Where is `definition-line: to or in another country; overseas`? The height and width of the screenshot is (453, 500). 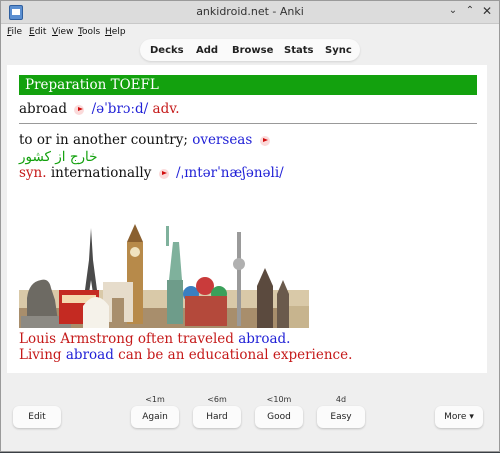
definition-line: to or in another country; overseas is located at coordinates (146, 140).